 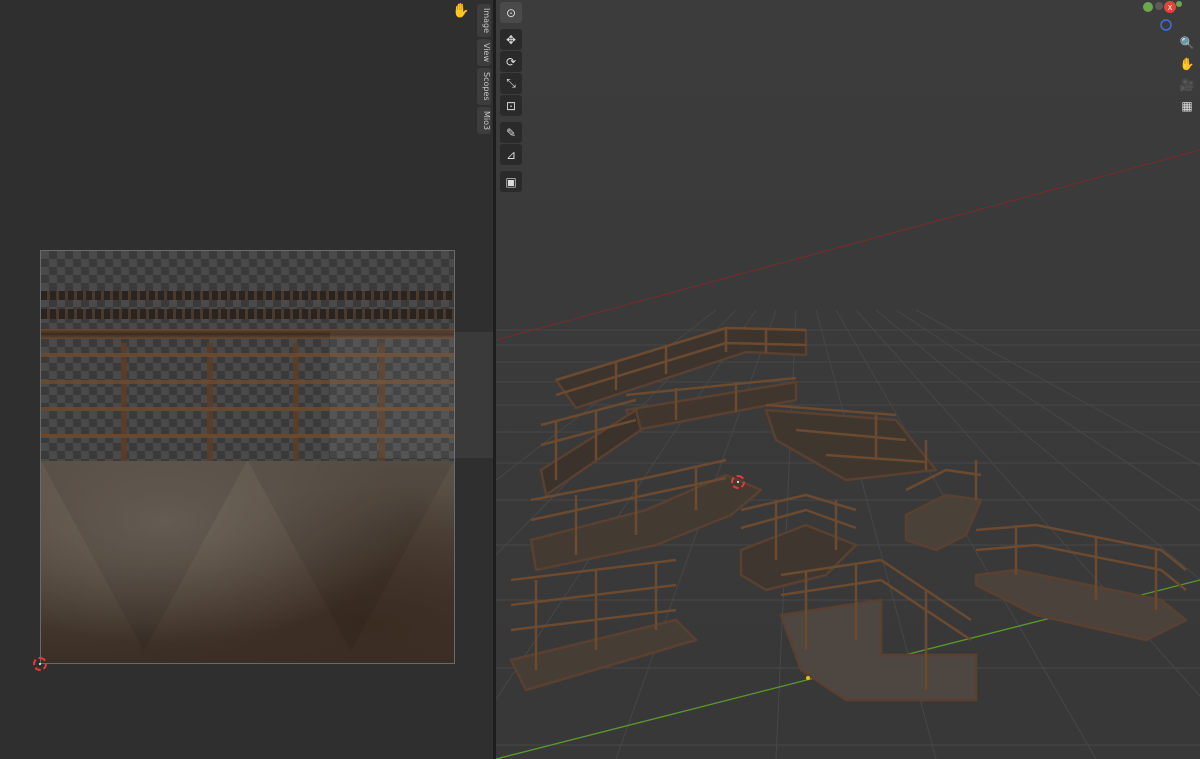 I want to click on hand-icon: ✋, so click(x=1187, y=64).